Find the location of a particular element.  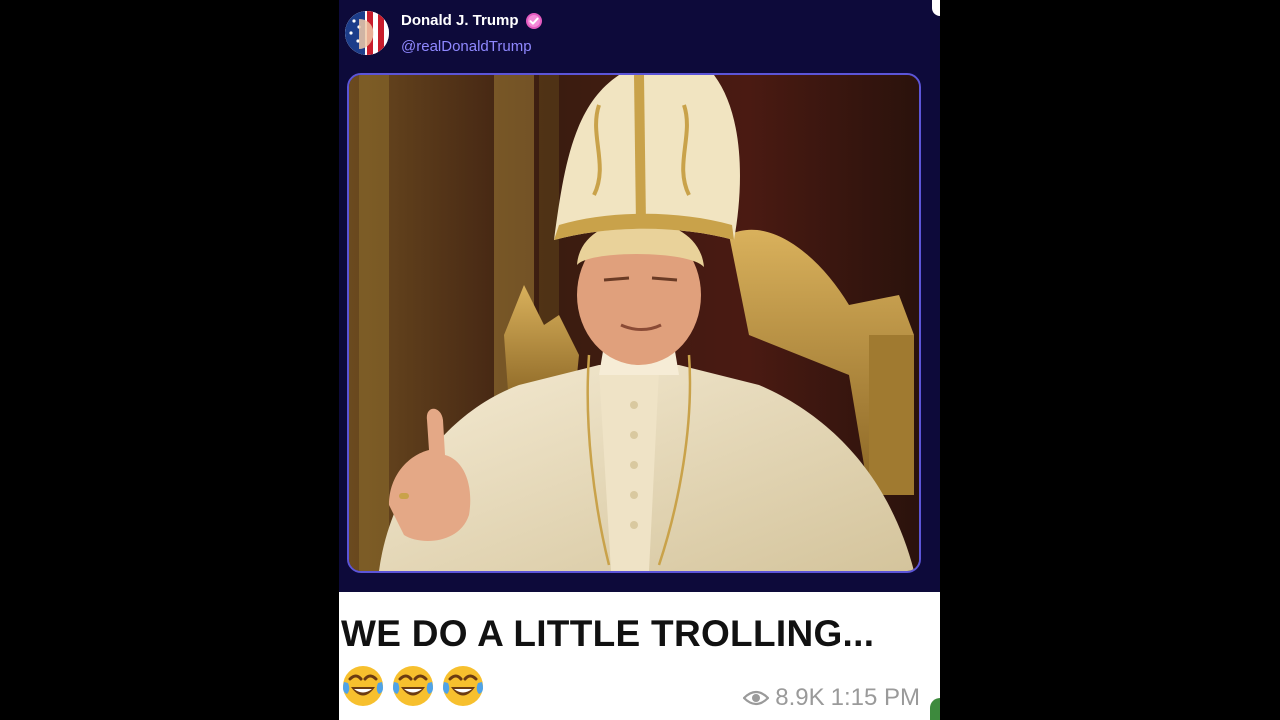

message-meta: 8.9K 1:15 PM is located at coordinates (831, 698).